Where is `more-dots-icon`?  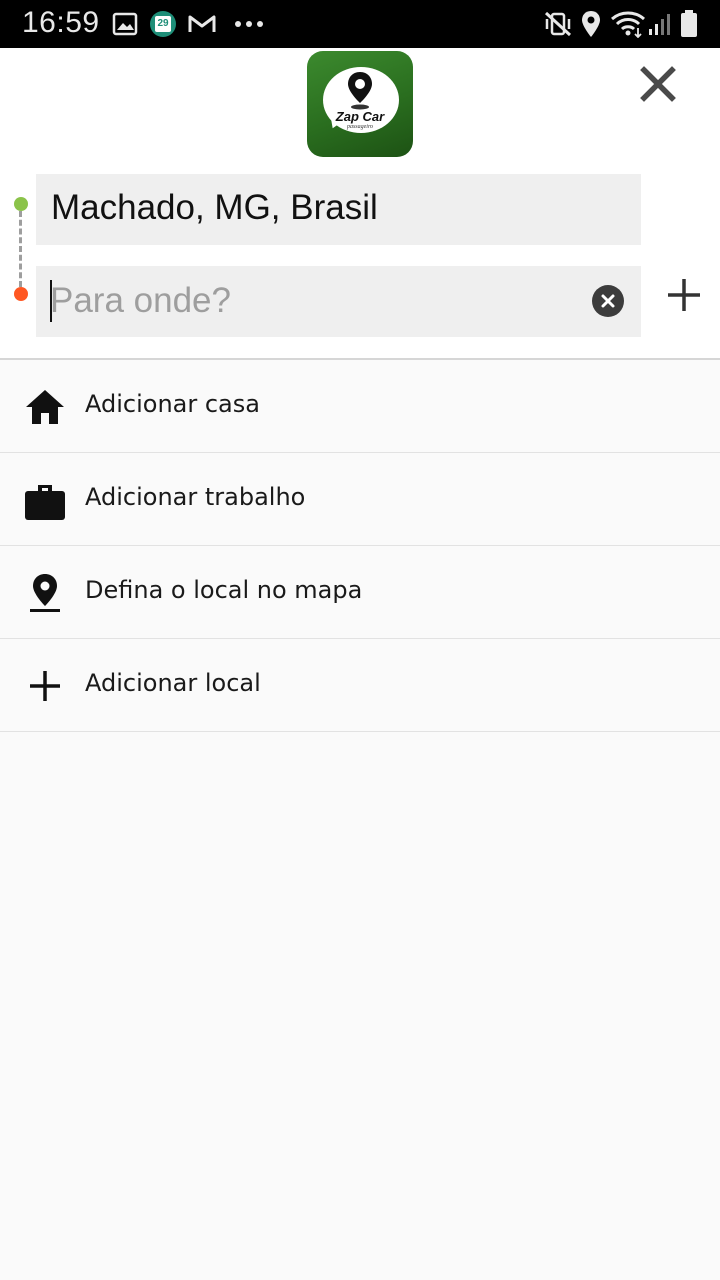 more-dots-icon is located at coordinates (249, 24).